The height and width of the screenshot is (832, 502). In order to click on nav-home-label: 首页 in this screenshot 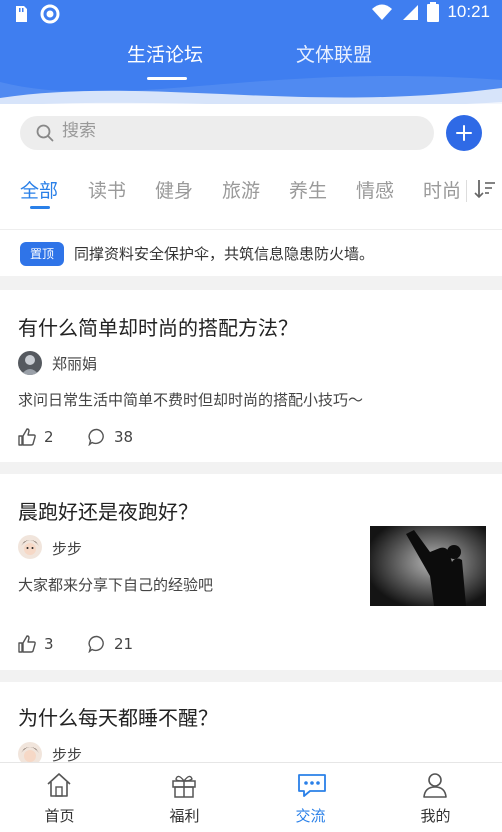, I will do `click(59, 816)`.